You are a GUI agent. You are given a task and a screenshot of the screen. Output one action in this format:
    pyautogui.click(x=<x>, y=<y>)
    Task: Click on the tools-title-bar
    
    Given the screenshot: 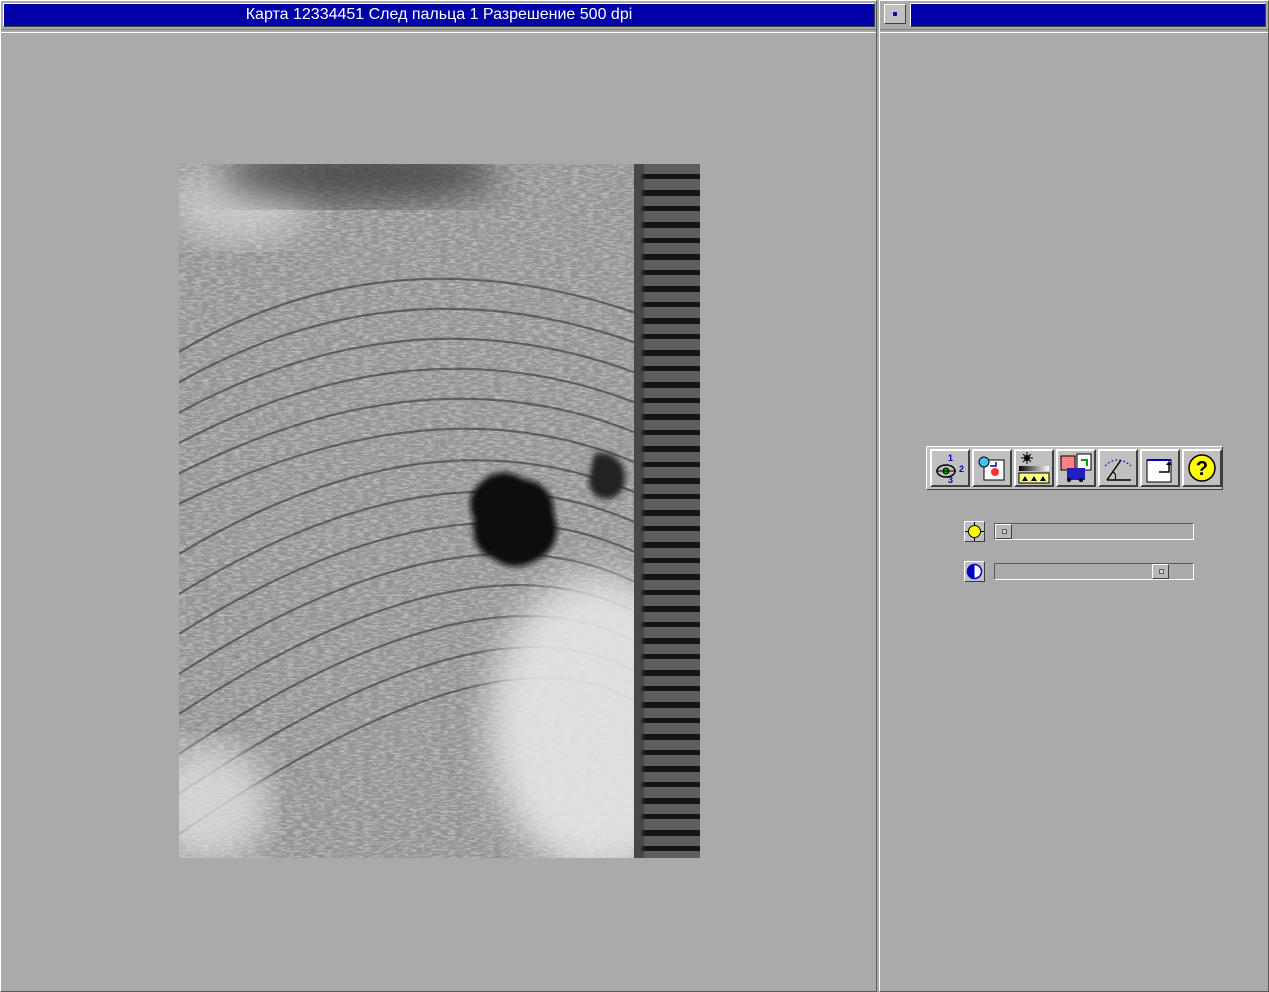 What is the action you would take?
    pyautogui.click(x=1088, y=15)
    